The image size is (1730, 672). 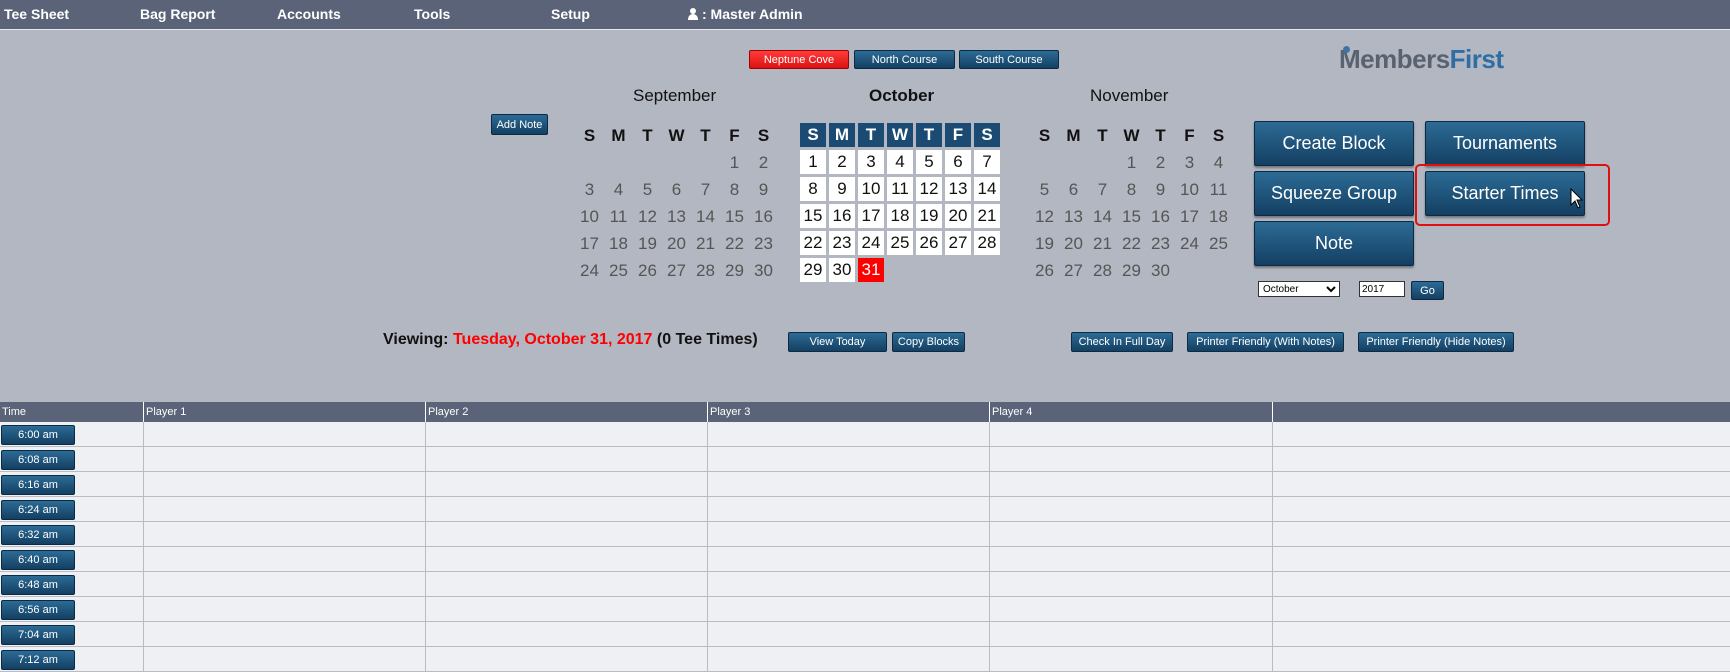 I want to click on calendar-september-day: 15, so click(x=734, y=216).